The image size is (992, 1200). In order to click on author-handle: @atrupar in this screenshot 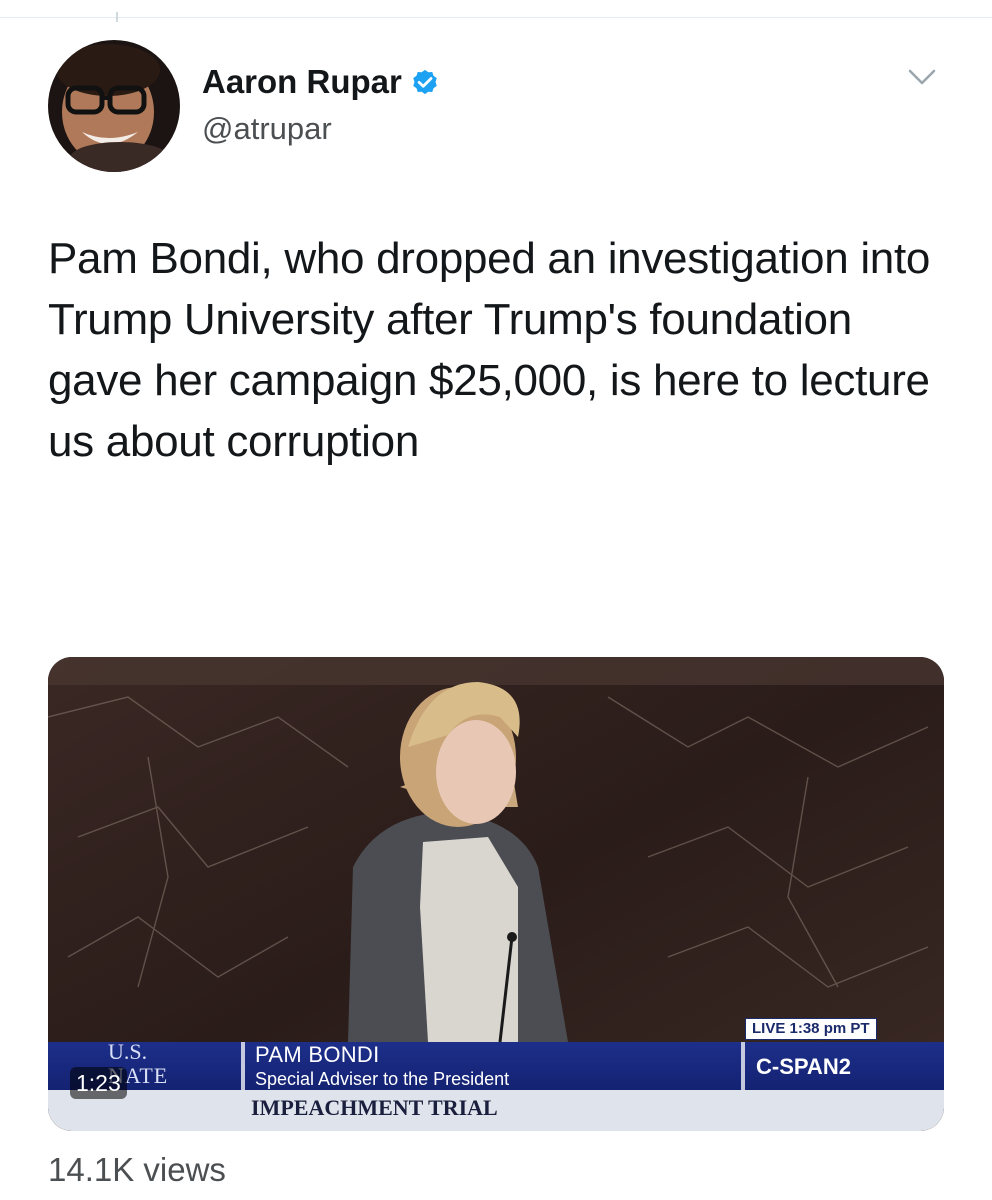, I will do `click(267, 129)`.